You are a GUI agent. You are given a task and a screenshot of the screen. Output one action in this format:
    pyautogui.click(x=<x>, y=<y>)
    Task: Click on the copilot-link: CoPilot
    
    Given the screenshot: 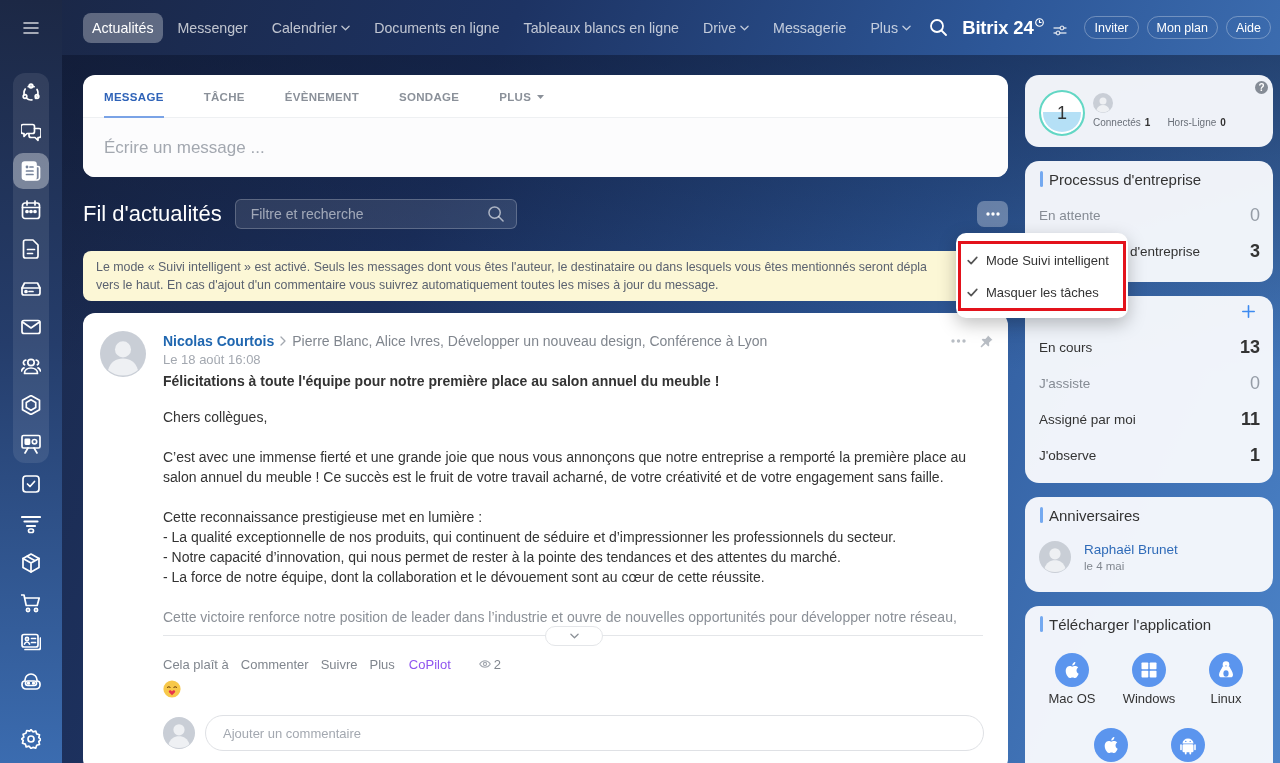 What is the action you would take?
    pyautogui.click(x=429, y=664)
    